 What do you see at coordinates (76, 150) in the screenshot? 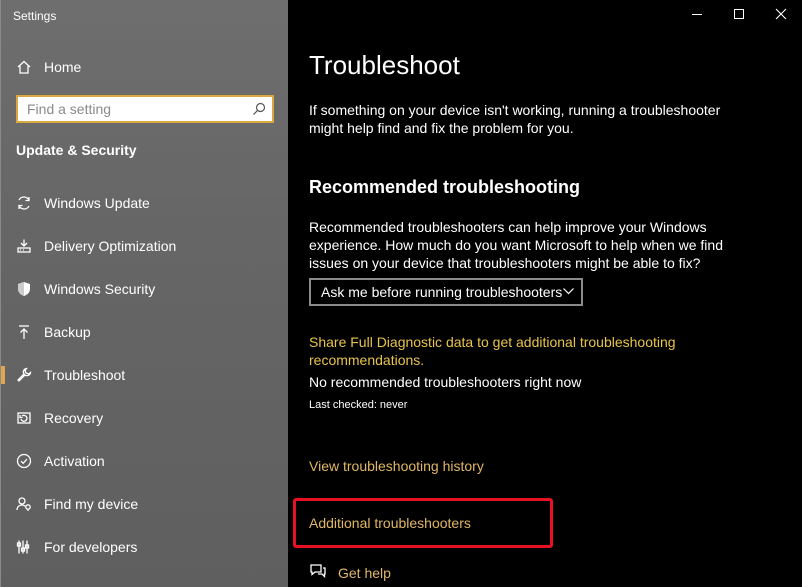
I see `section-title: Update & Security` at bounding box center [76, 150].